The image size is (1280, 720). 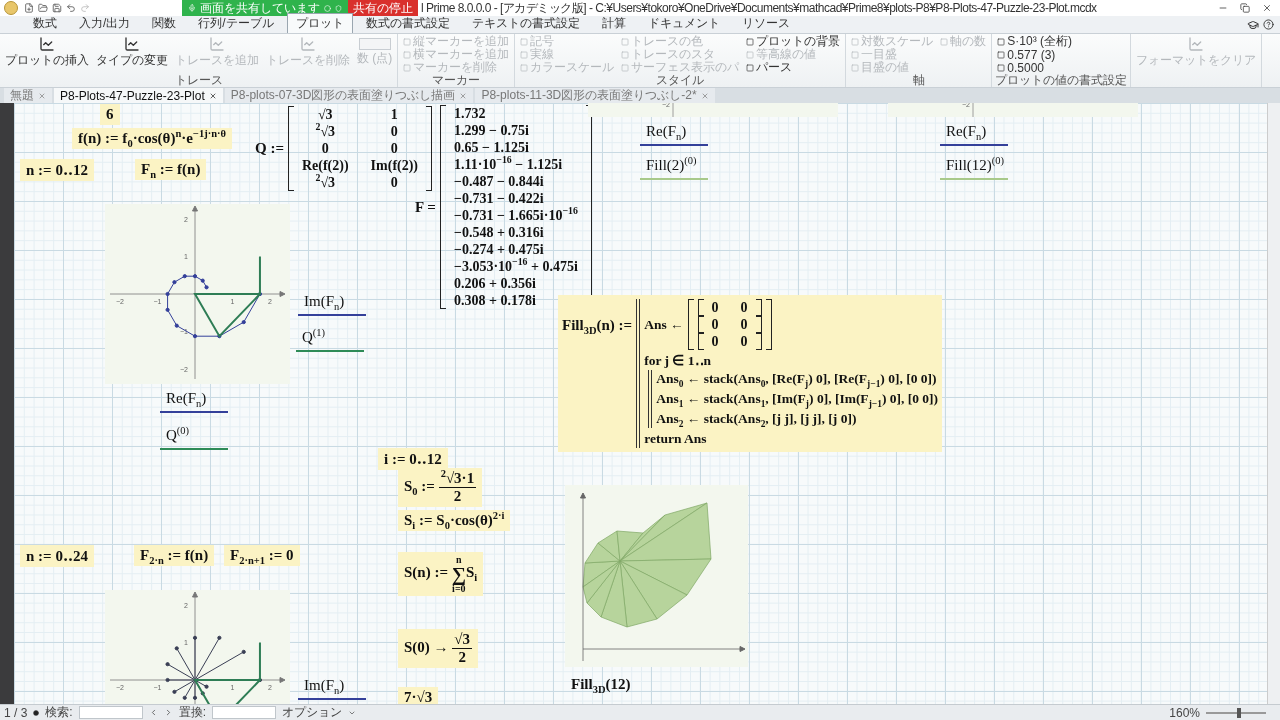 What do you see at coordinates (330, 340) in the screenshot?
I see `trace-label: Q$^{(1)}$` at bounding box center [330, 340].